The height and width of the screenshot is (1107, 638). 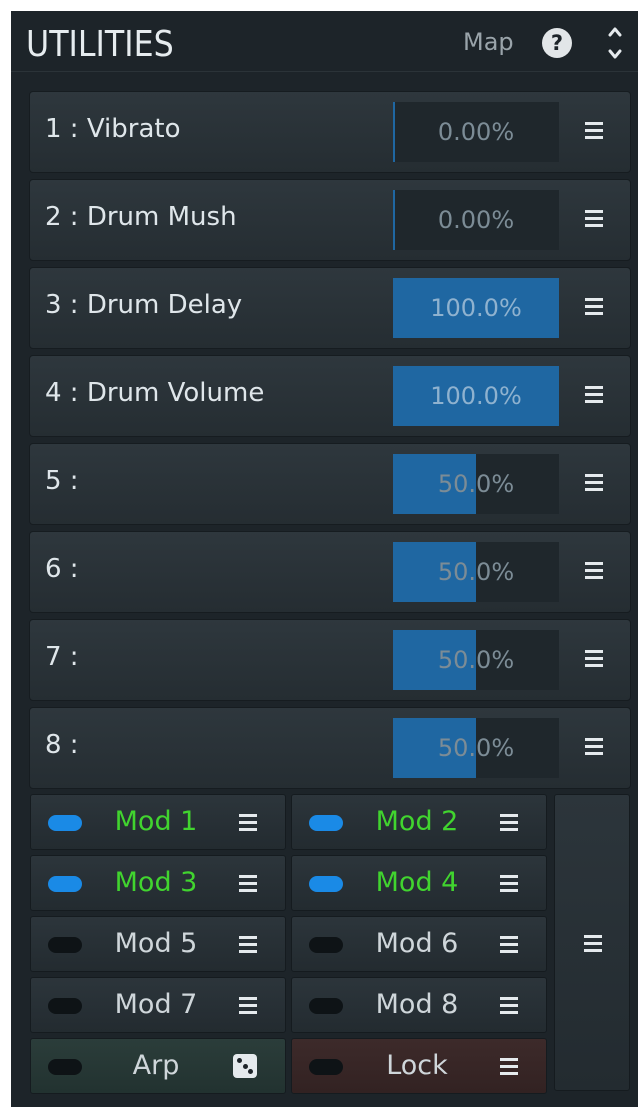 I want to click on modulator-button: Mod 5, so click(x=158, y=944).